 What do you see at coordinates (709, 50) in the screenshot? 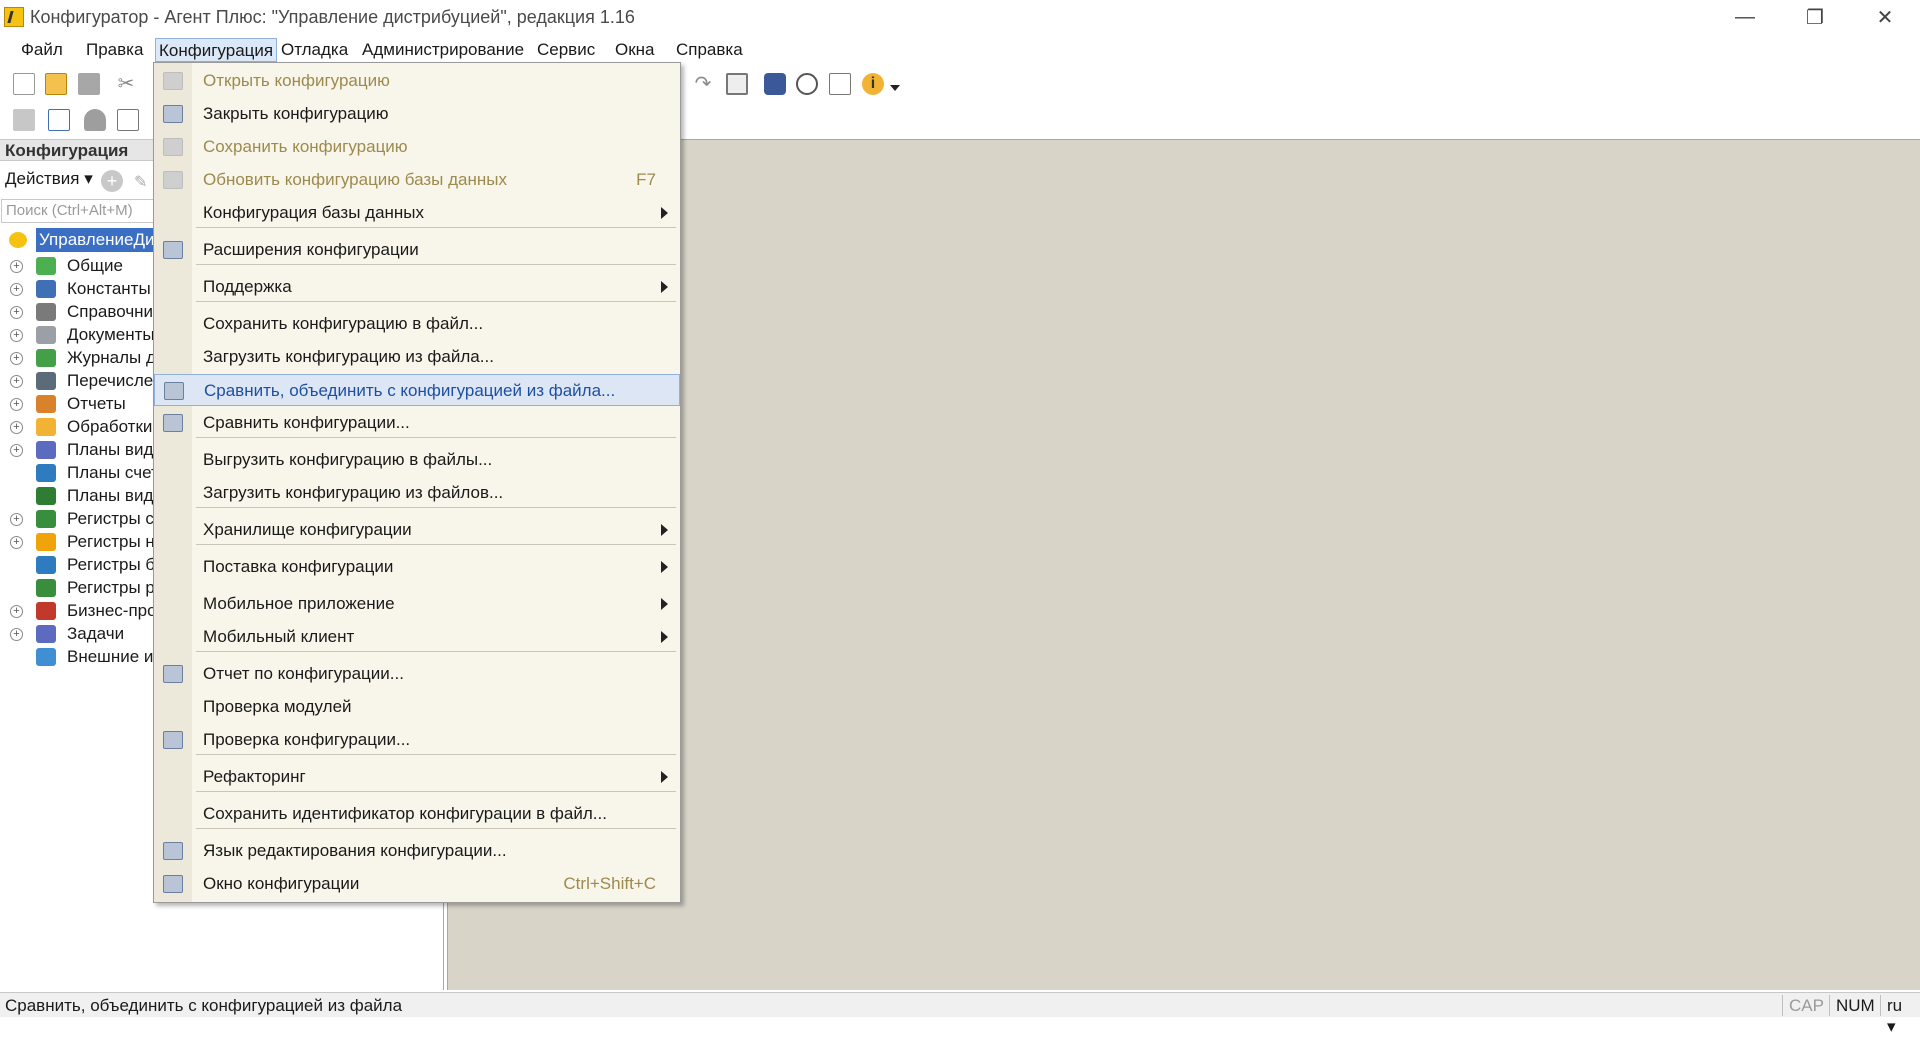
I see `menu-help: Справка` at bounding box center [709, 50].